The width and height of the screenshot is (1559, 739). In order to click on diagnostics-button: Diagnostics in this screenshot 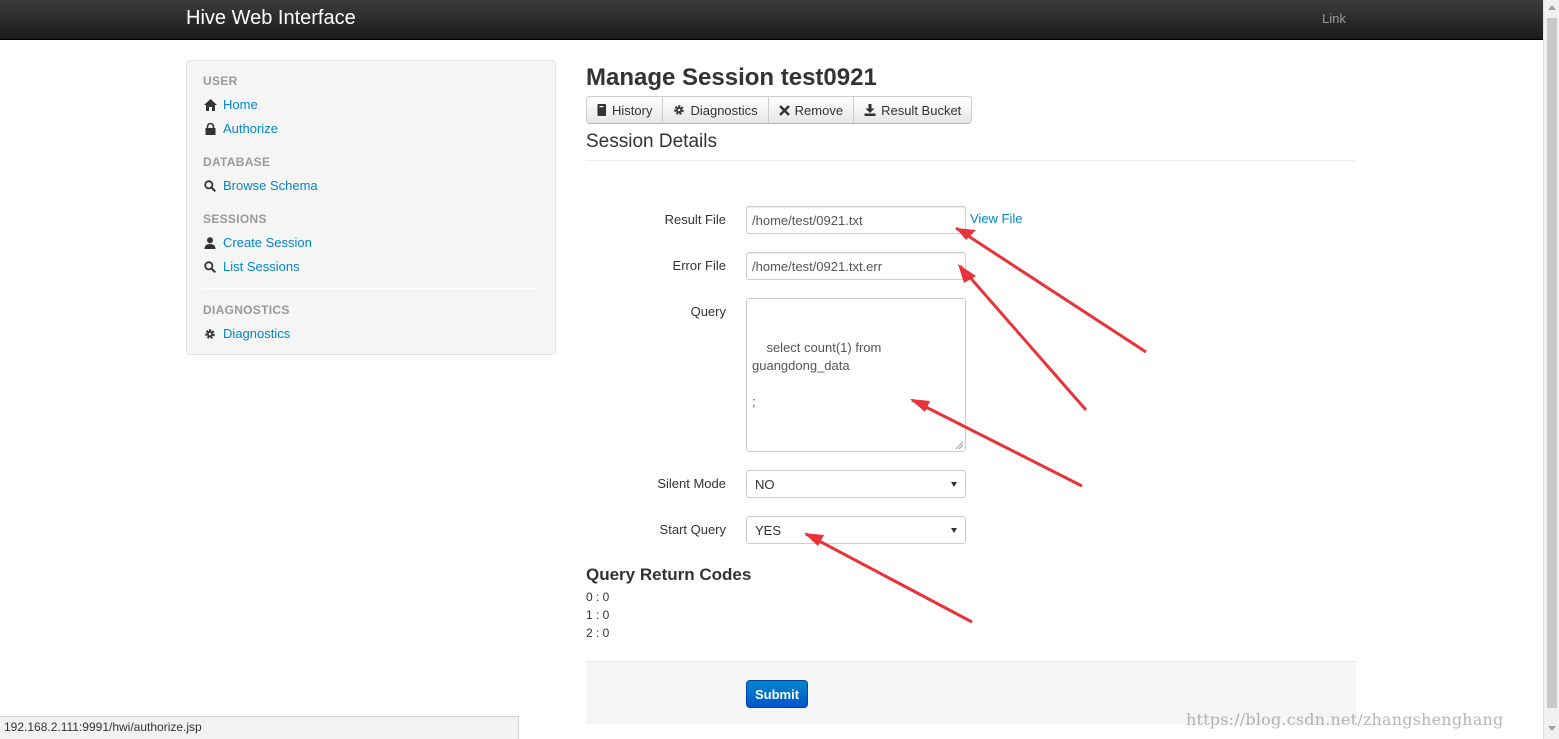, I will do `click(715, 110)`.